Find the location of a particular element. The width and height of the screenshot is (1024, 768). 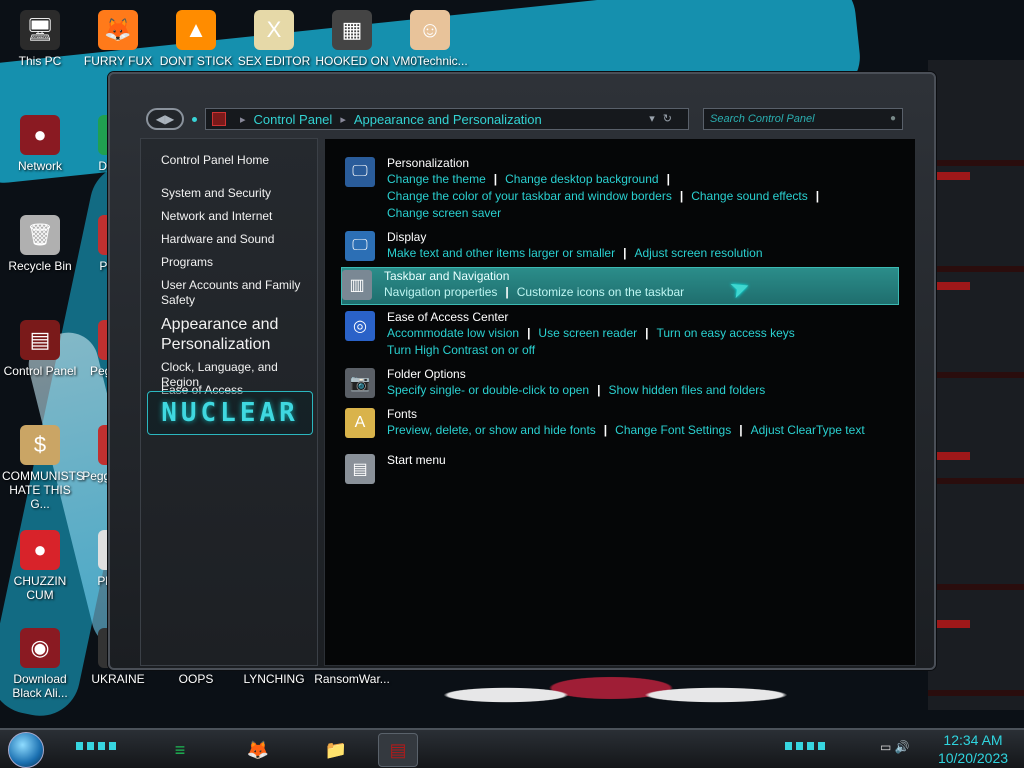

category-link: Change sound effects is located at coordinates (749, 196).